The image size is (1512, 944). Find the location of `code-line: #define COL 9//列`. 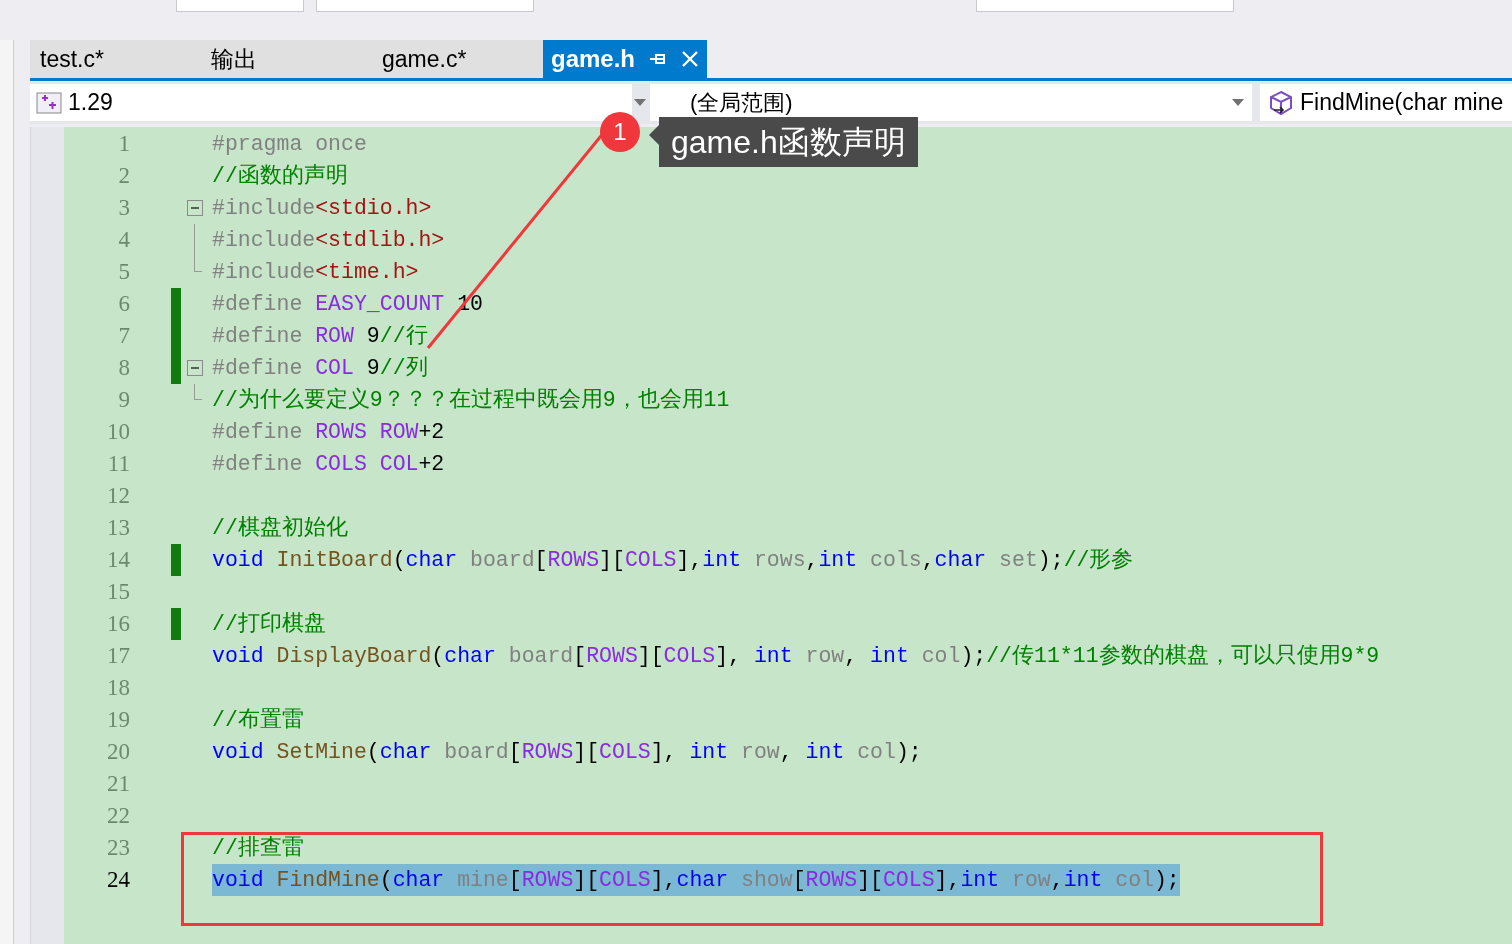

code-line: #define COL 9//列 is located at coordinates (320, 368).